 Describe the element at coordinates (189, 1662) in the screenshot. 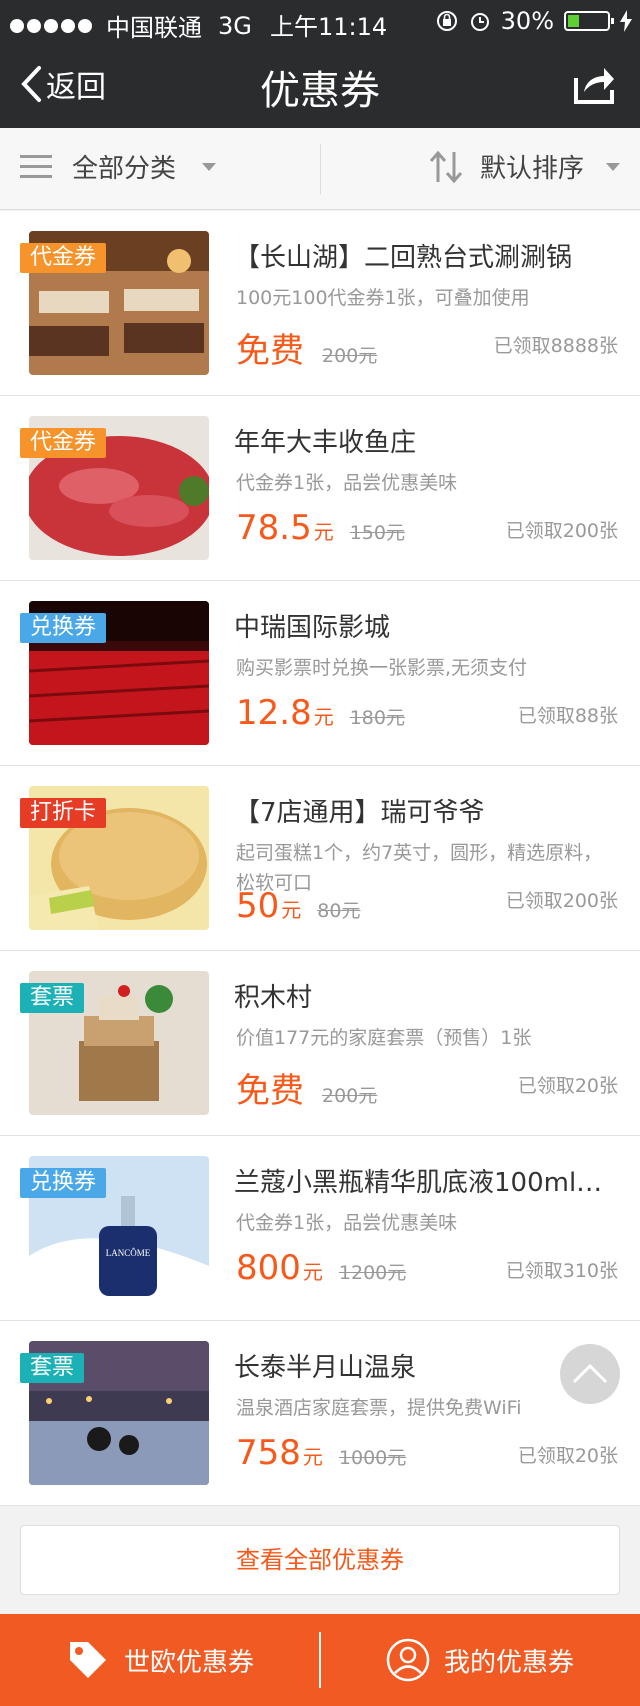

I see `tab-label: 世欧优惠券` at that location.